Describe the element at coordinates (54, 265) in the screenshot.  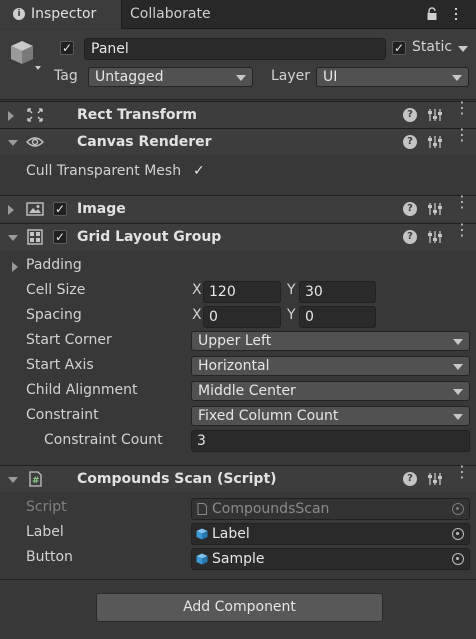
I see `padding-label: Padding` at that location.